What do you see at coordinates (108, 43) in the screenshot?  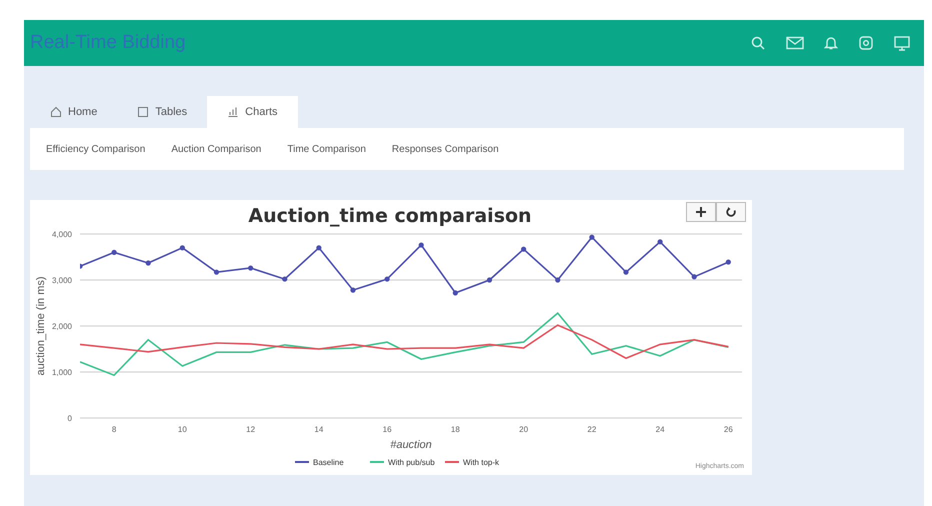 I see `app-title: Real-Time Bidding` at bounding box center [108, 43].